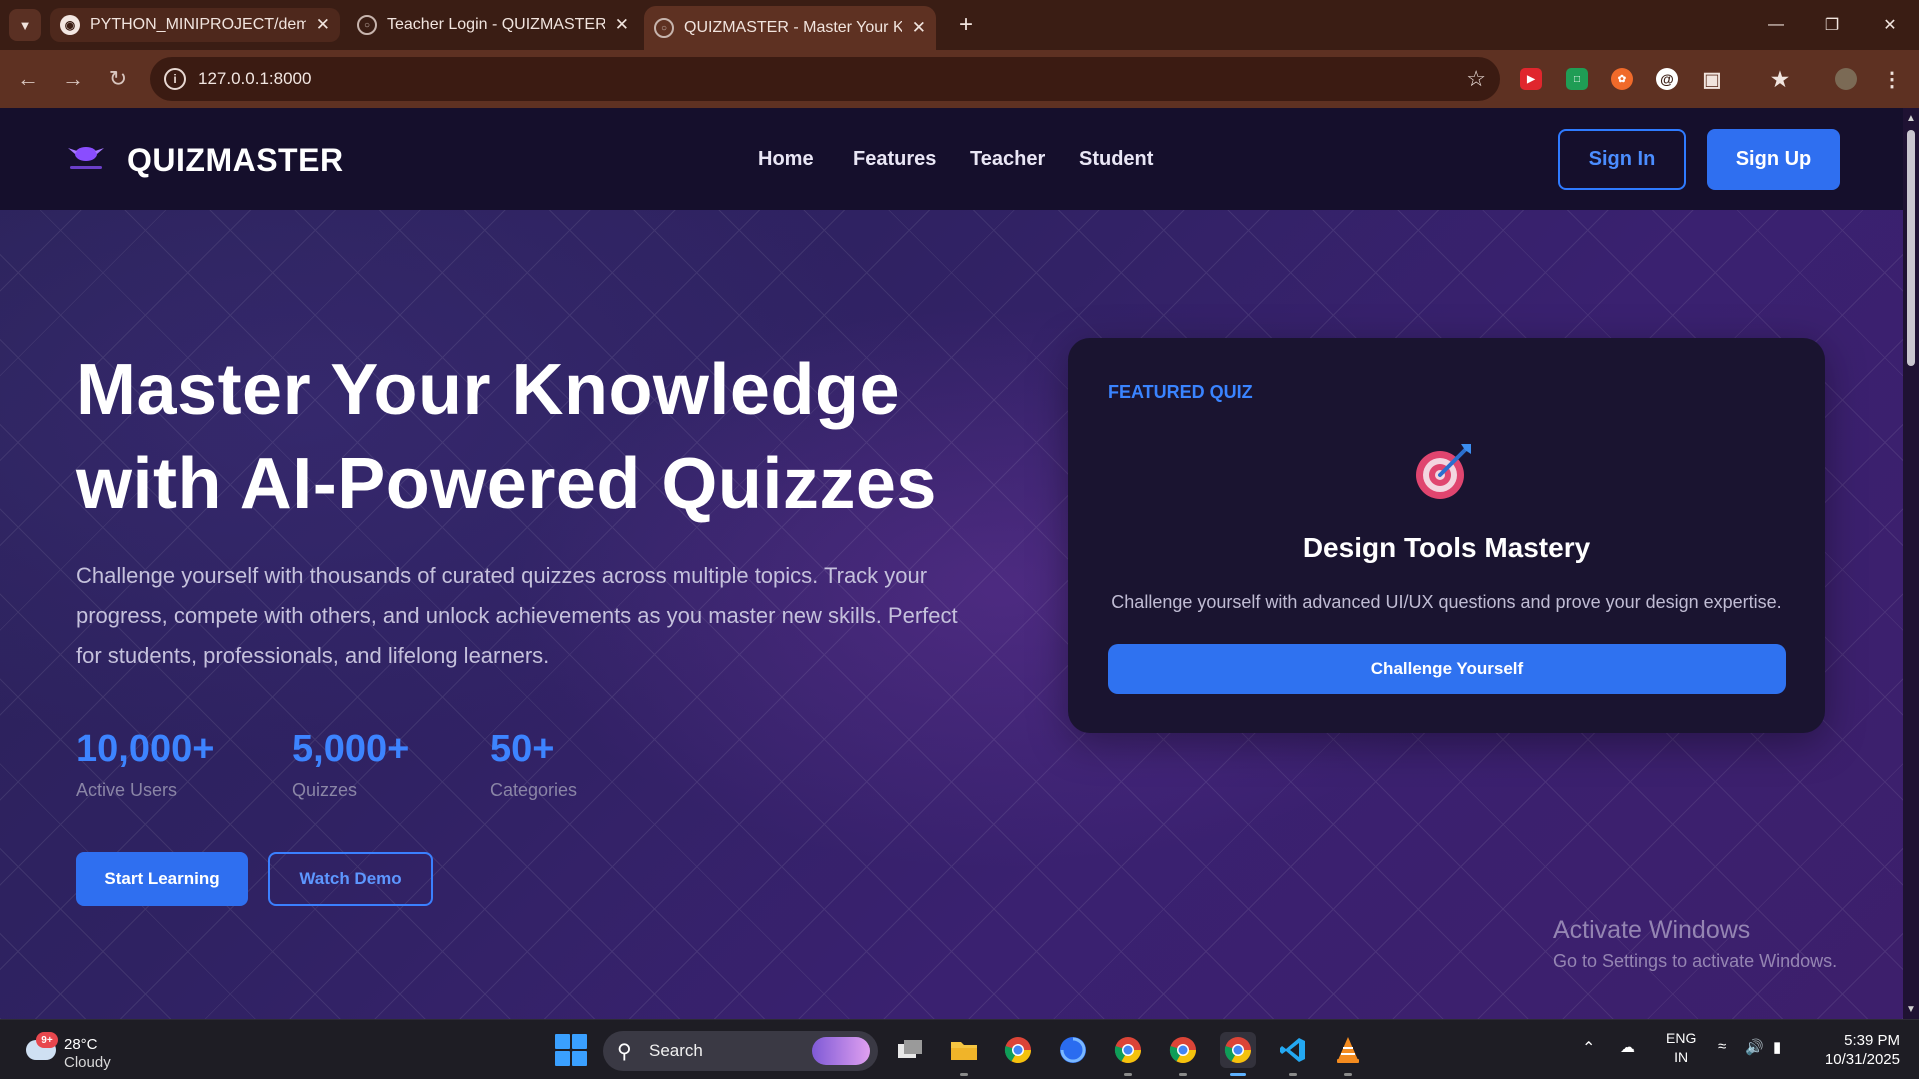 This screenshot has width=1919, height=1079. What do you see at coordinates (1911, 248) in the screenshot?
I see `scroll-thumb` at bounding box center [1911, 248].